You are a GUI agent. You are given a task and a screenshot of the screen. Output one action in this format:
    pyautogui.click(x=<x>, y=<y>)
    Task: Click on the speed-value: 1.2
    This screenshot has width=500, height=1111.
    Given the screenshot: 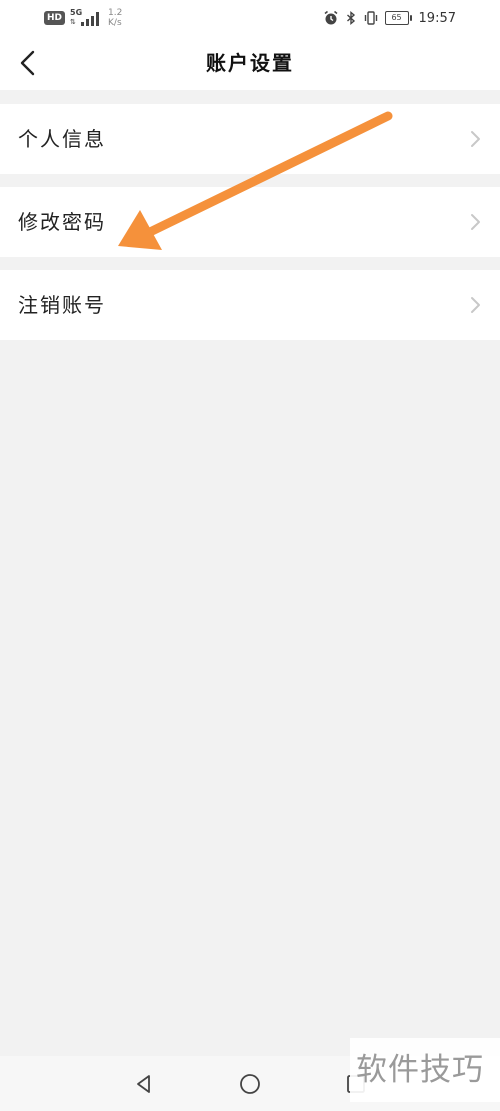 What is the action you would take?
    pyautogui.click(x=115, y=13)
    